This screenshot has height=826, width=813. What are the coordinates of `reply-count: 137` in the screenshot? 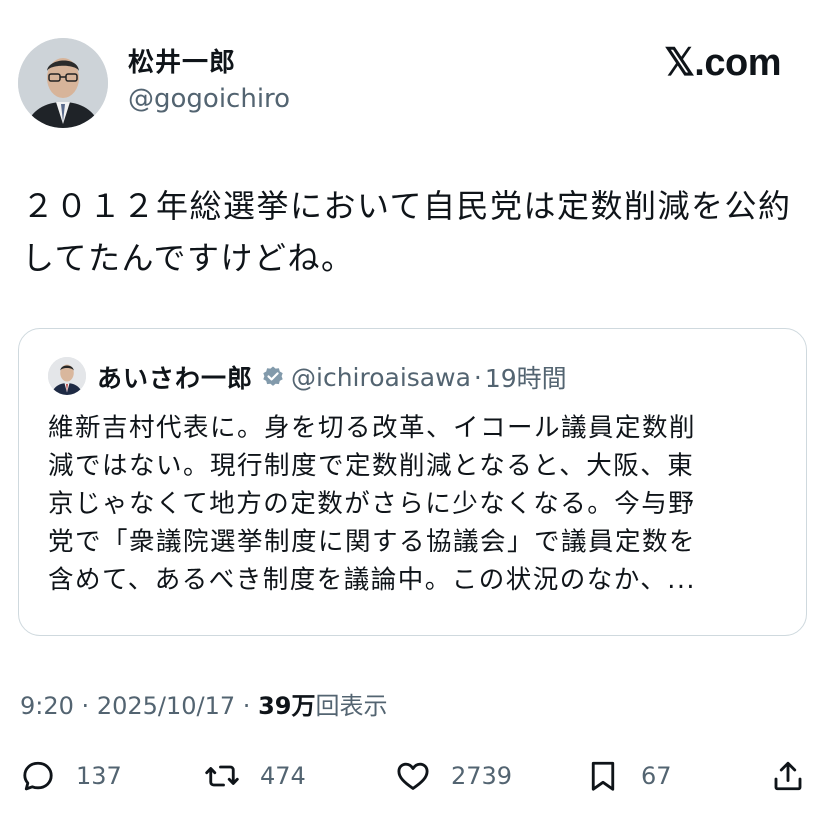 It's located at (99, 776).